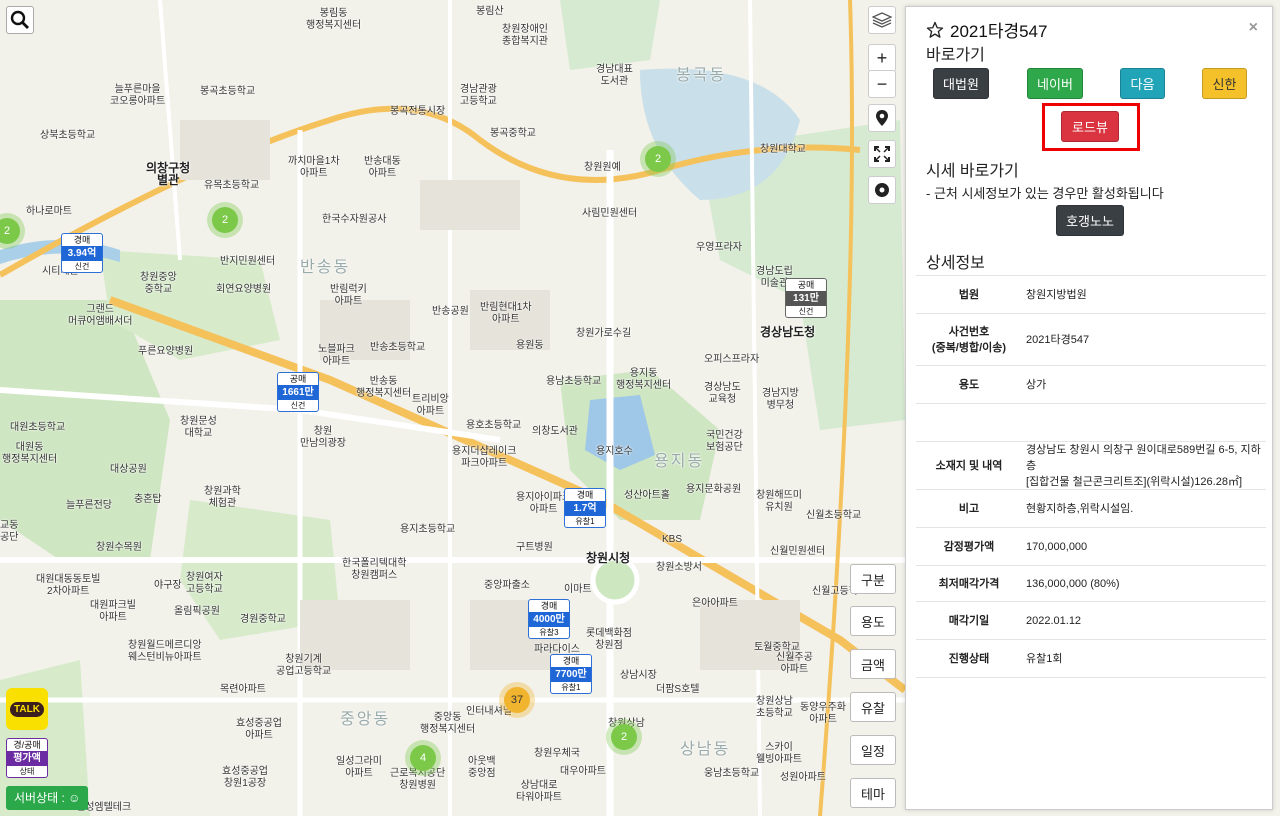  Describe the element at coordinates (1073, 583) in the screenshot. I see `row-value: 136,000,000 (80%)` at that location.